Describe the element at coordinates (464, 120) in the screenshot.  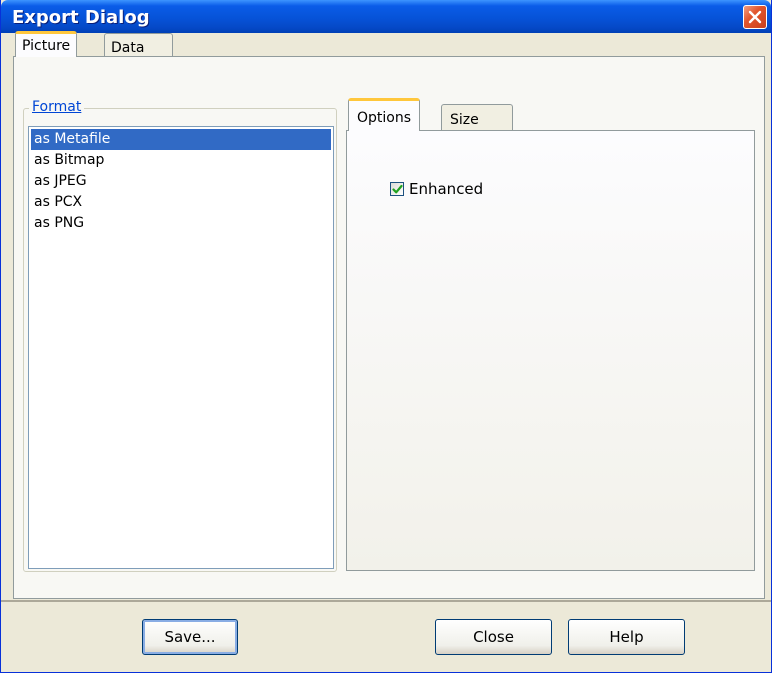
I see `tab-size-label: Size` at that location.